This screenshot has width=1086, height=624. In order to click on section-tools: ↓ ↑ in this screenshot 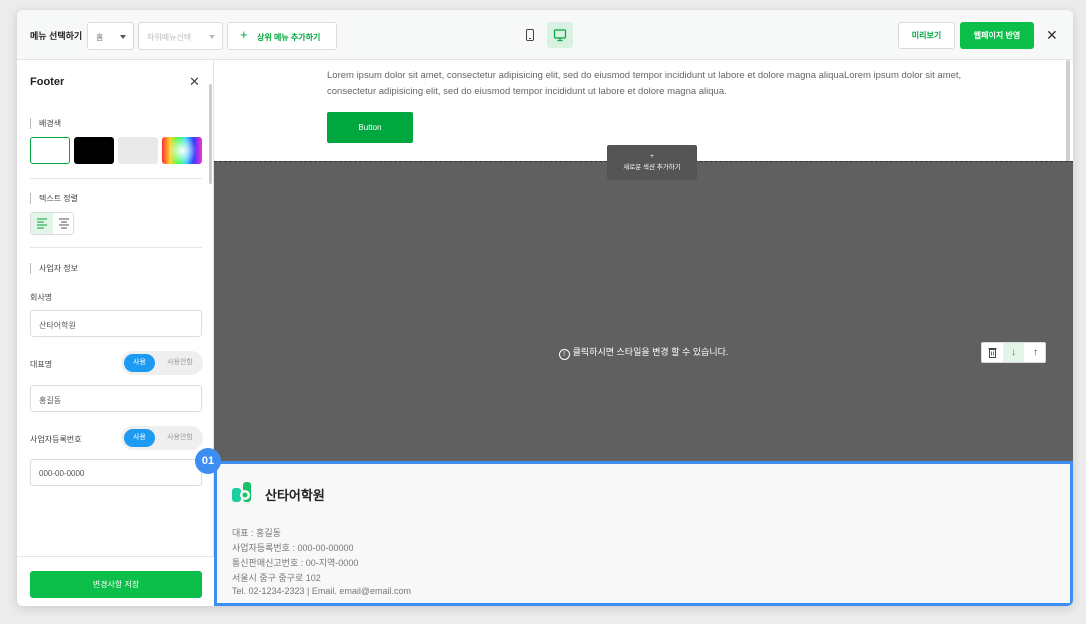, I will do `click(1013, 352)`.